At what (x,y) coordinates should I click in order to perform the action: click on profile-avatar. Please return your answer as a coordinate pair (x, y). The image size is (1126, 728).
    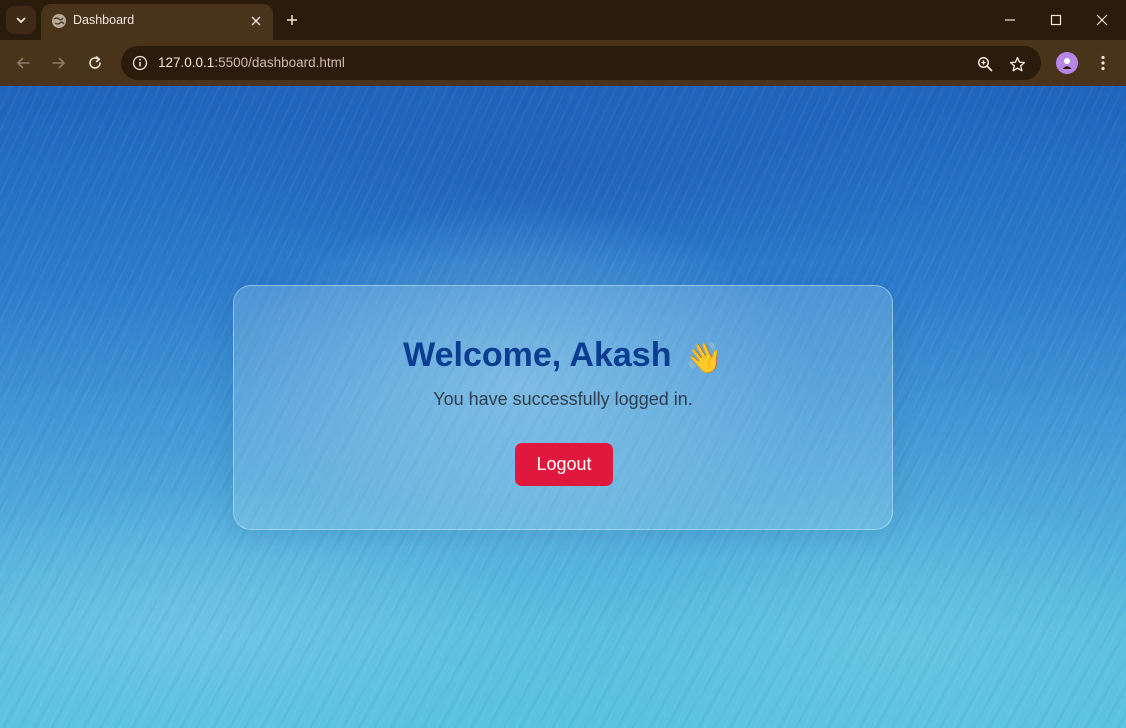
    Looking at the image, I should click on (1067, 63).